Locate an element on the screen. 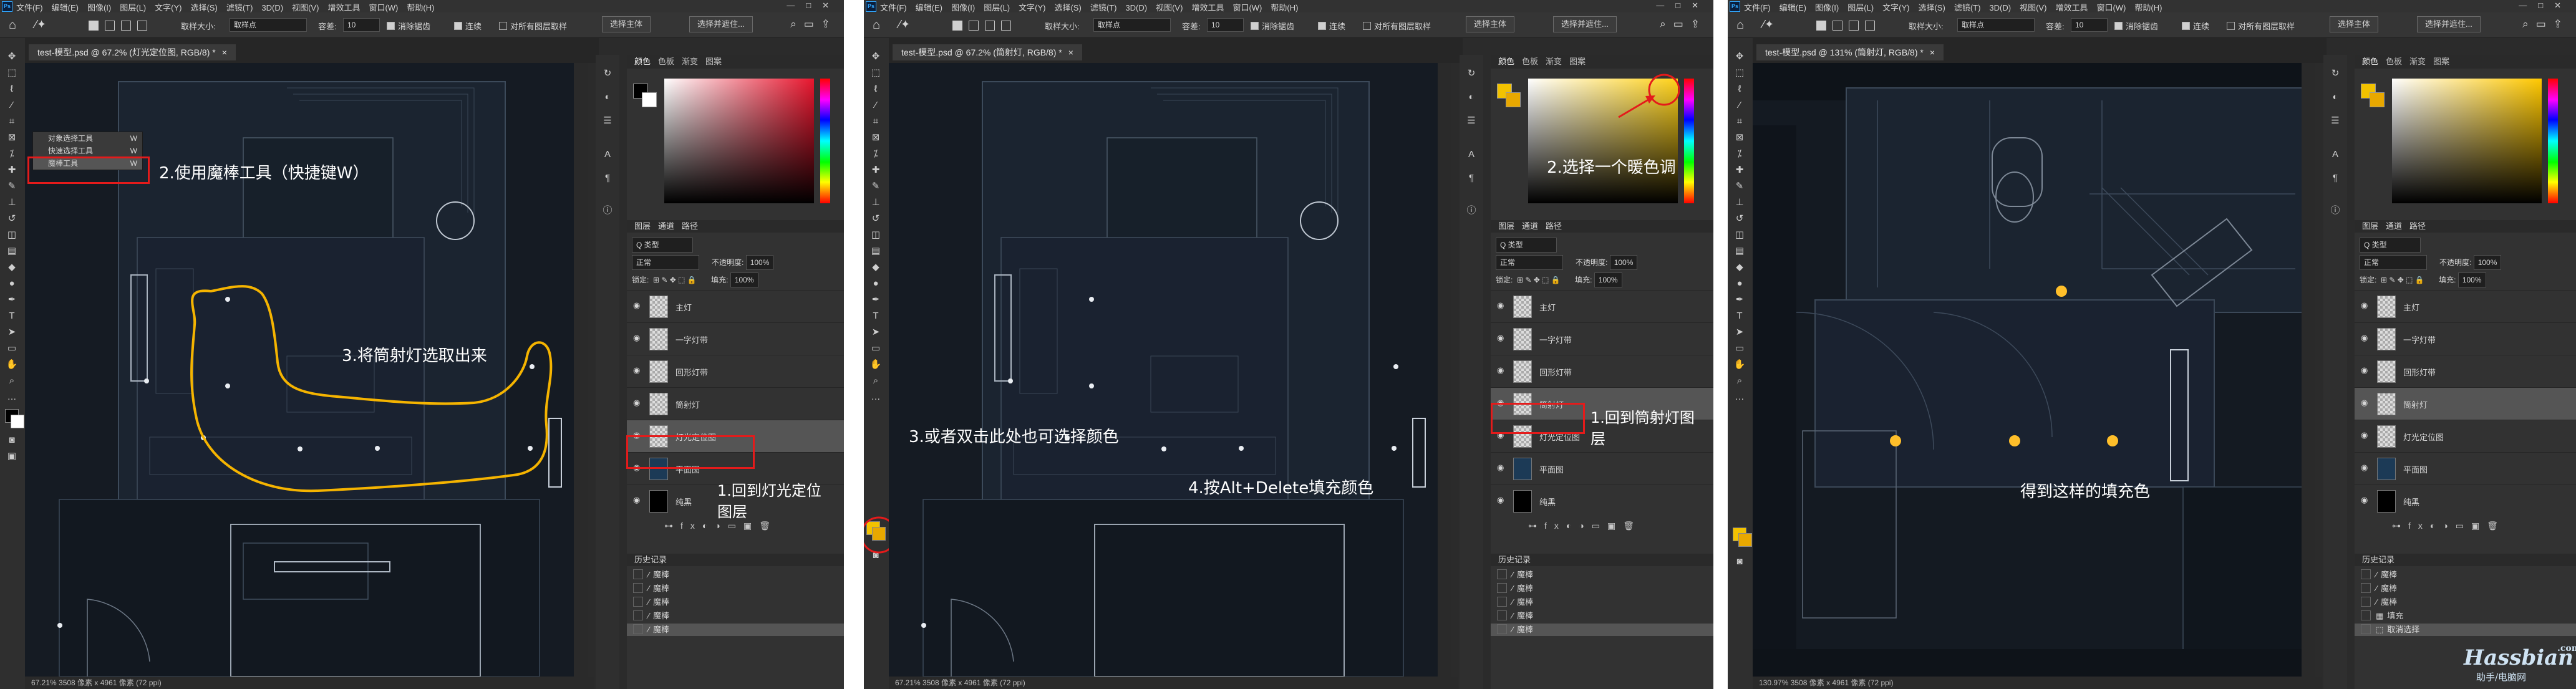  menu-edit: 编辑(E) is located at coordinates (1792, 8).